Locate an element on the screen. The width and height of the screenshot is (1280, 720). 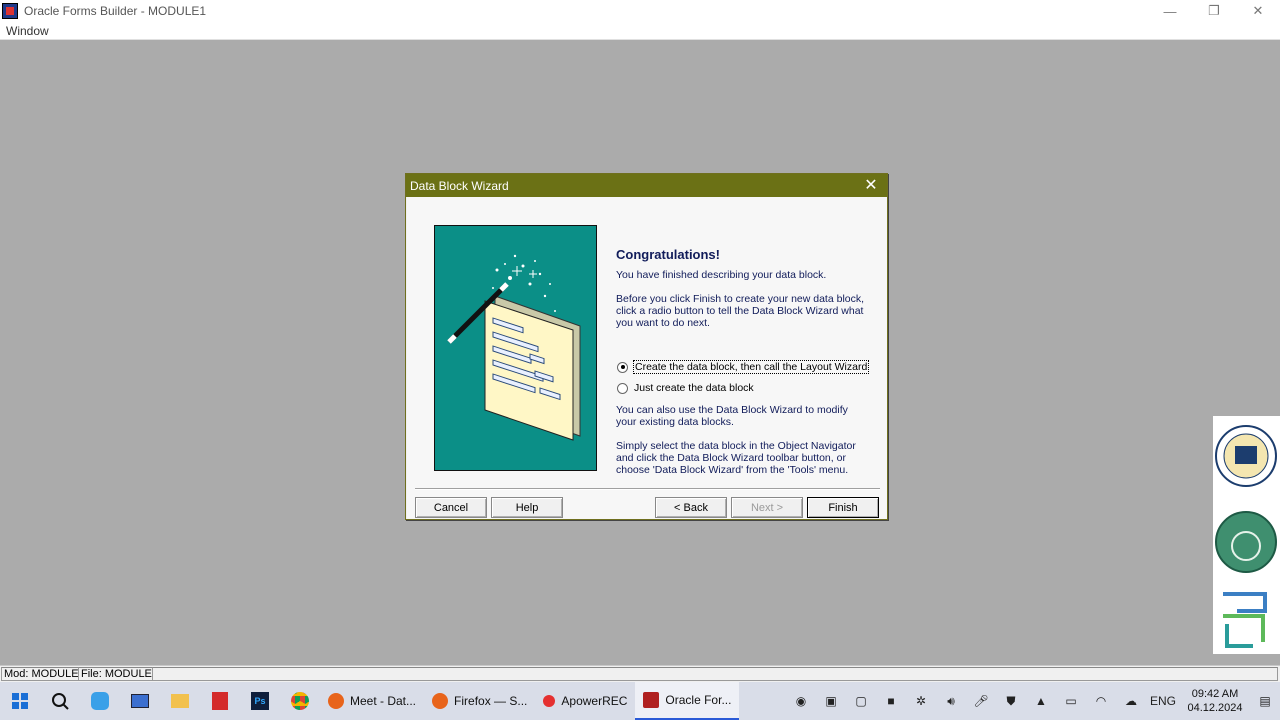
search-icon is located at coordinates (60, 701).